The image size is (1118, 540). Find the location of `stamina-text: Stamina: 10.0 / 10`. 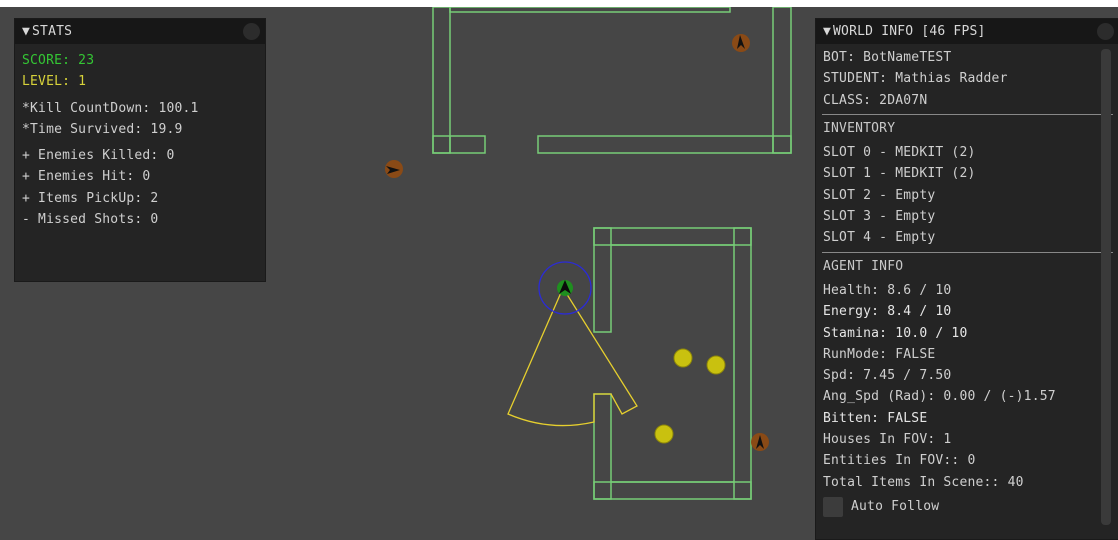

stamina-text: Stamina: 10.0 / 10 is located at coordinates (895, 333).